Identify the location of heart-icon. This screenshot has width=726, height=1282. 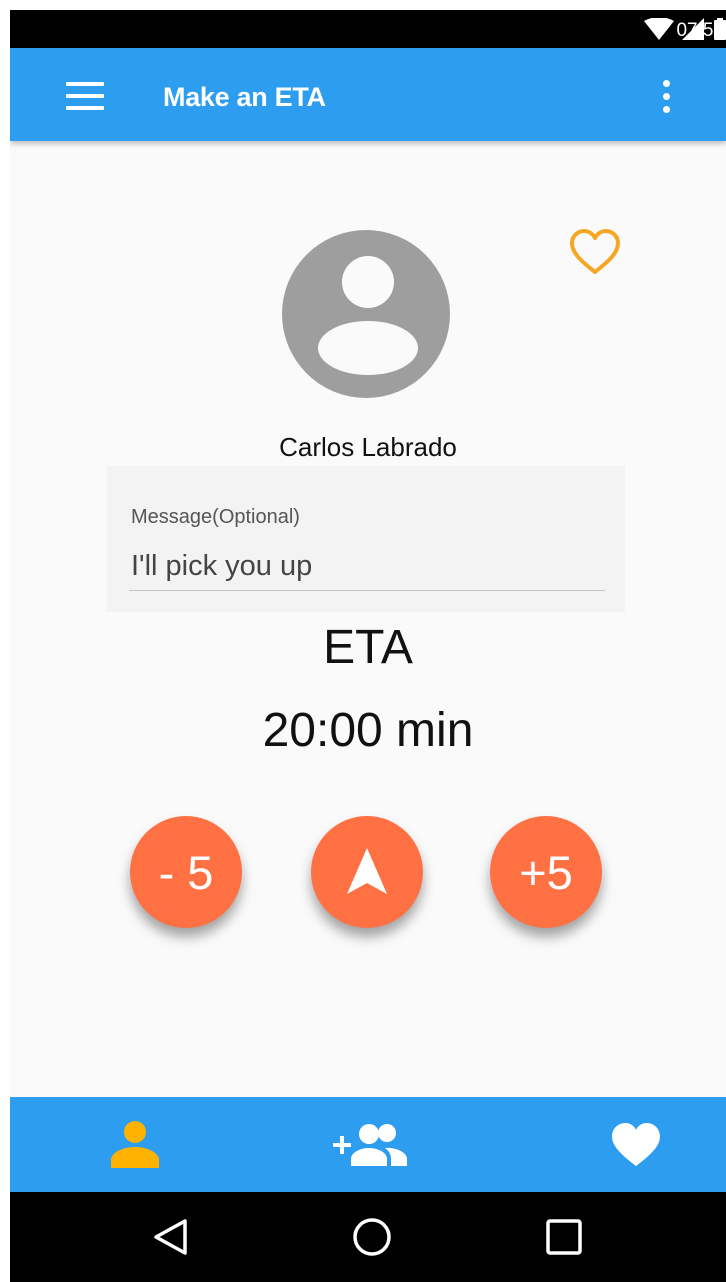
(636, 1144).